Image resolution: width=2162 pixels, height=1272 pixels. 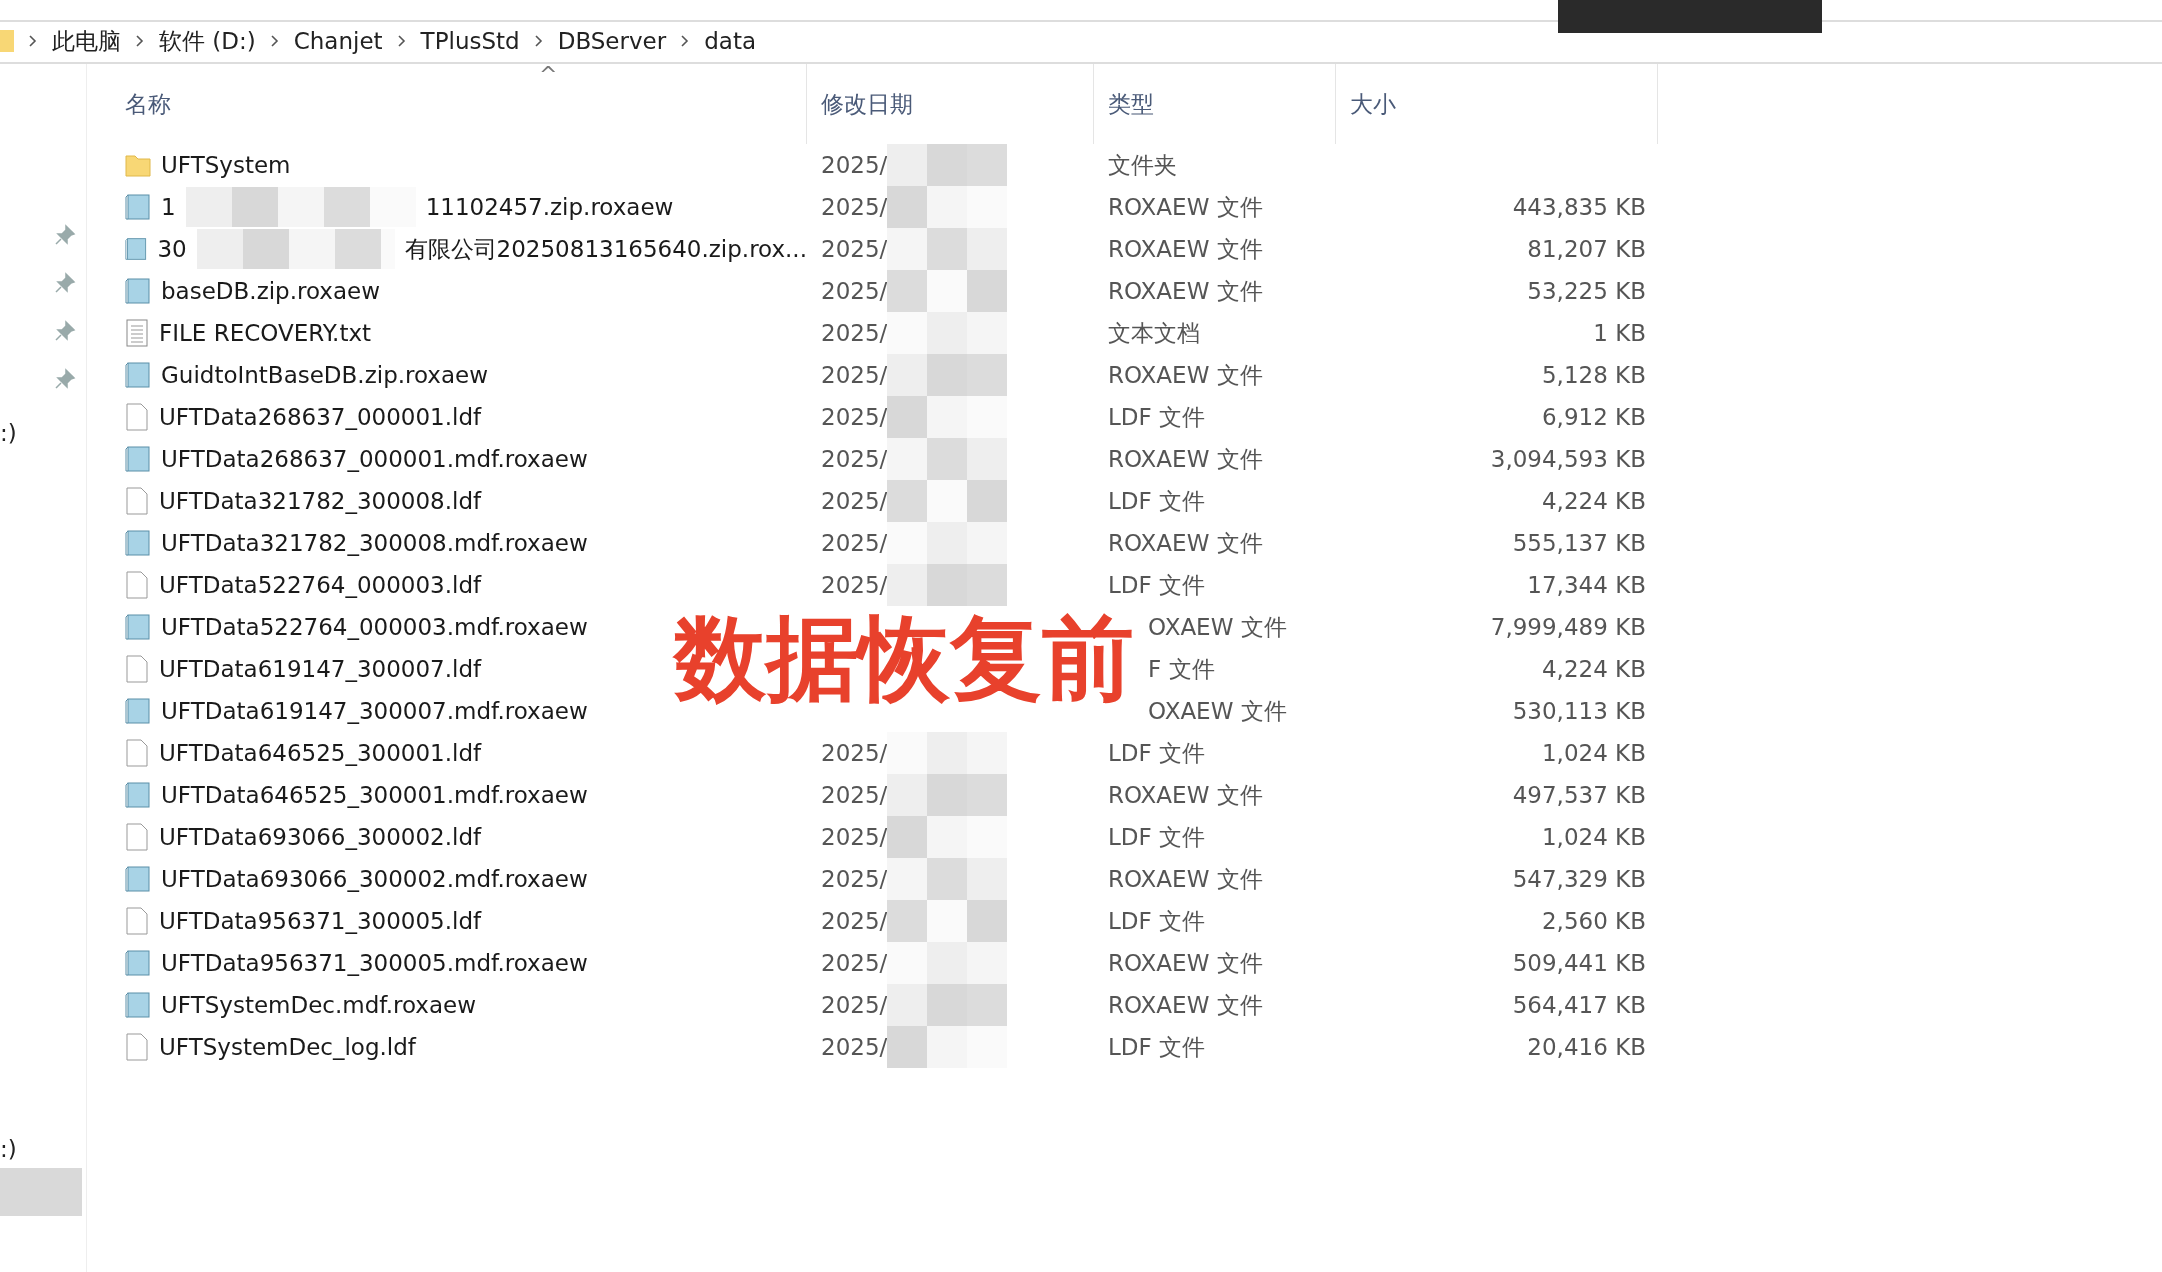 I want to click on file-name: 1, so click(x=168, y=207).